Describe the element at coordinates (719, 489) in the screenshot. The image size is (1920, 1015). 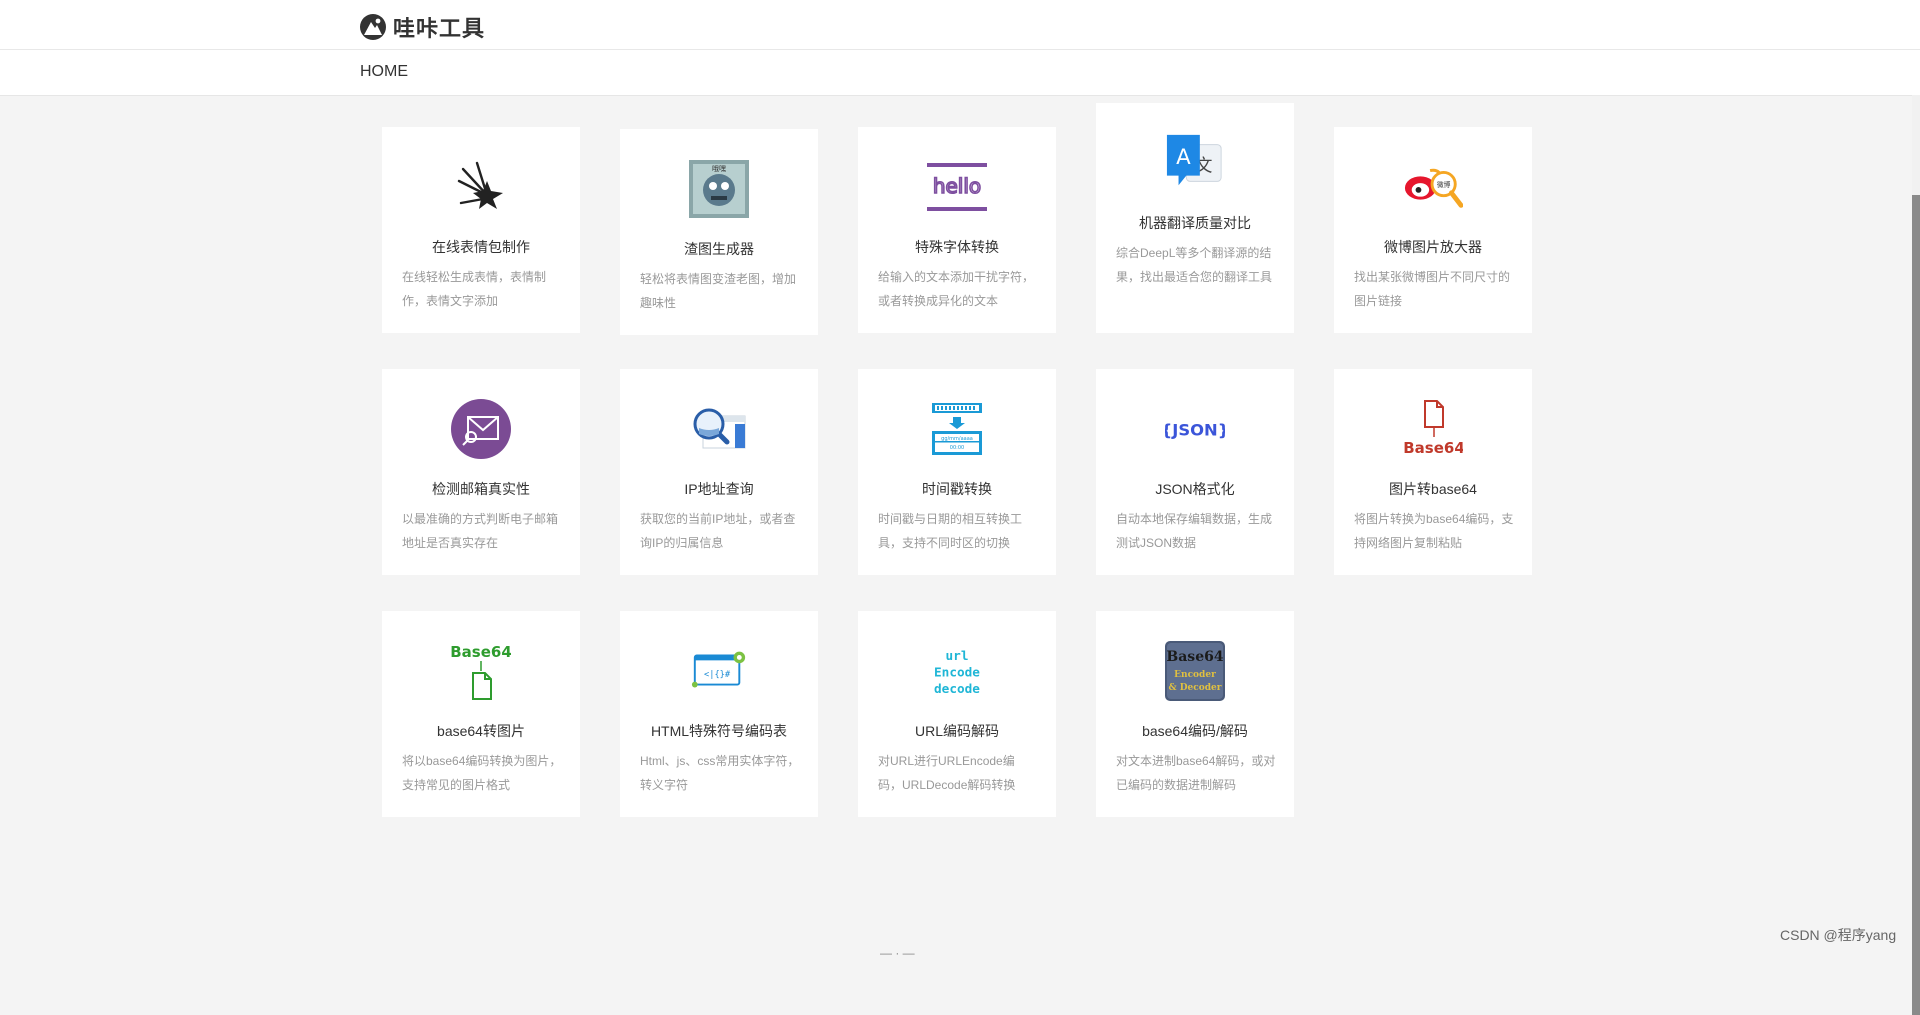
I see `card-title: IP地址查询` at that location.